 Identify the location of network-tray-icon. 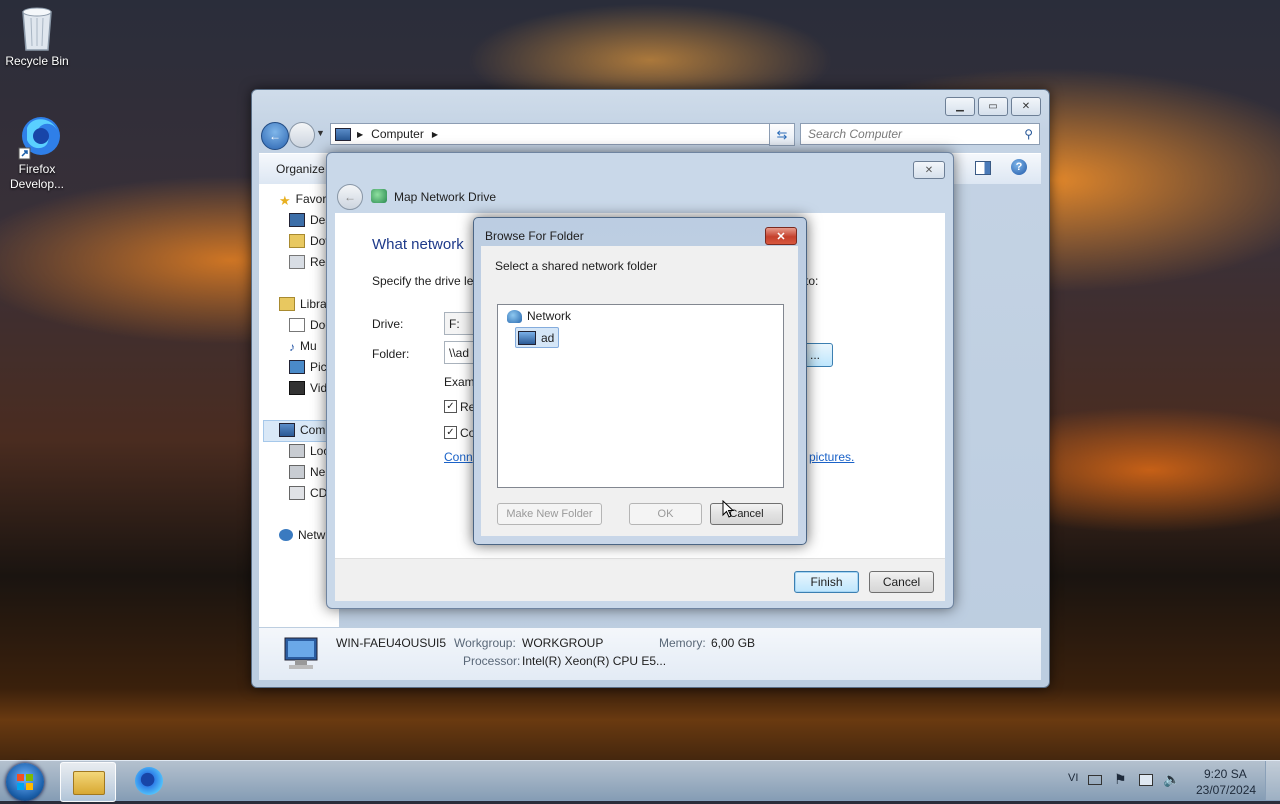
(1146, 780).